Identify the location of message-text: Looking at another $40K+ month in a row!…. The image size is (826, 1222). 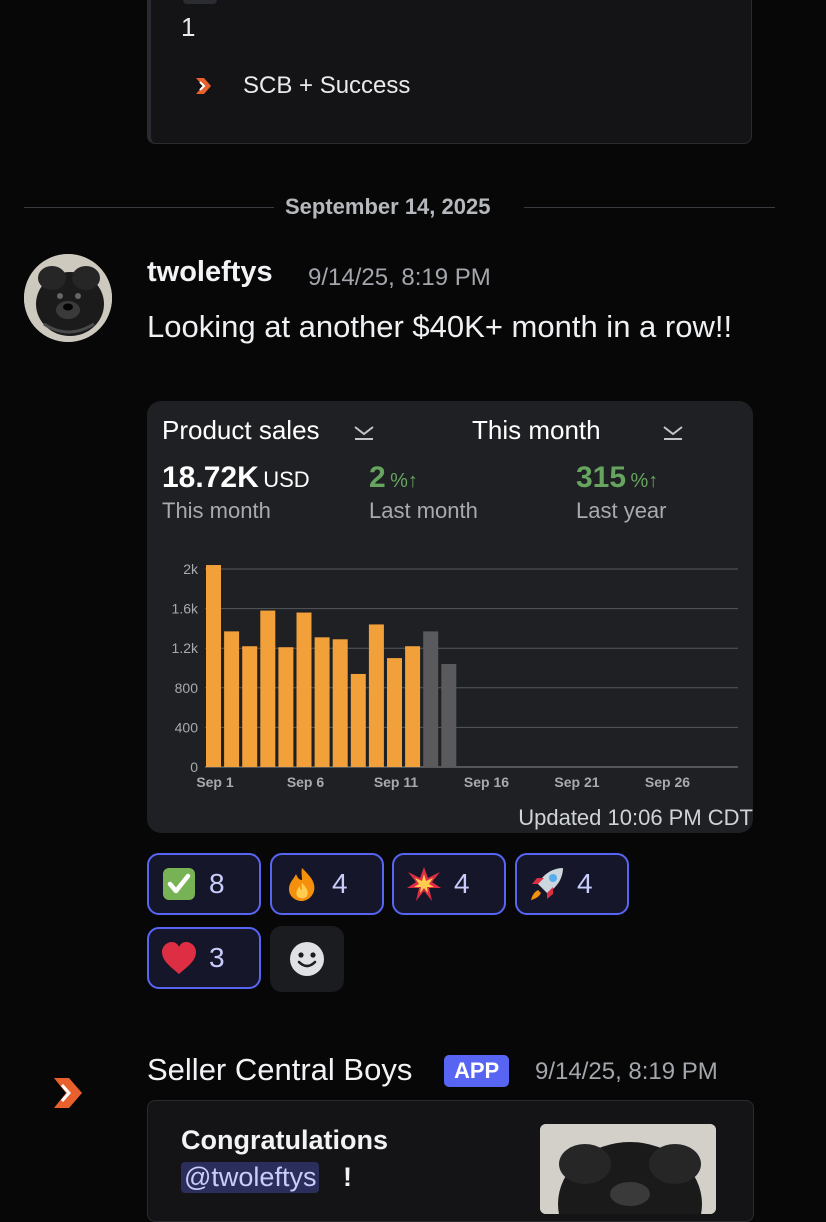
(440, 326).